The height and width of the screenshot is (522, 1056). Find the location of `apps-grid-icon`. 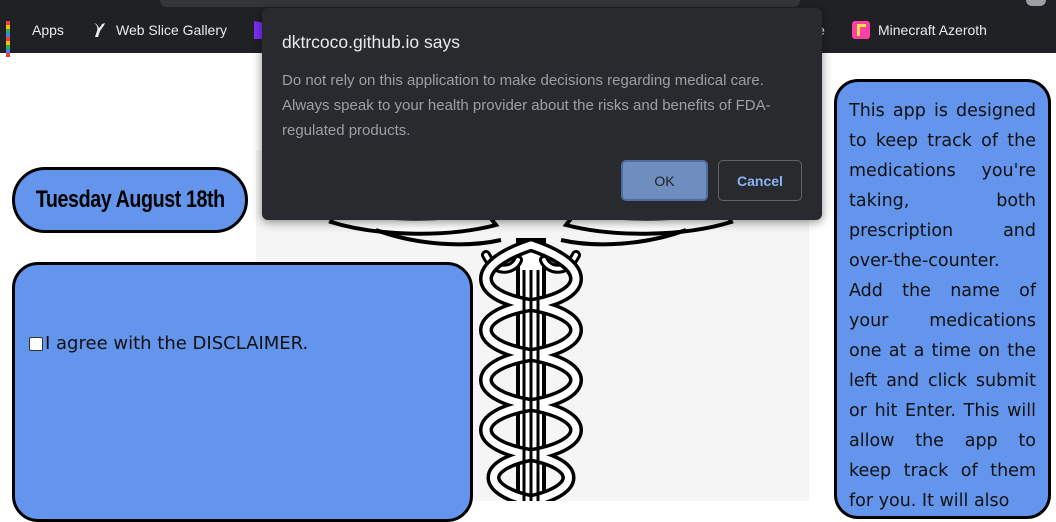

apps-grid-icon is located at coordinates (15, 39).